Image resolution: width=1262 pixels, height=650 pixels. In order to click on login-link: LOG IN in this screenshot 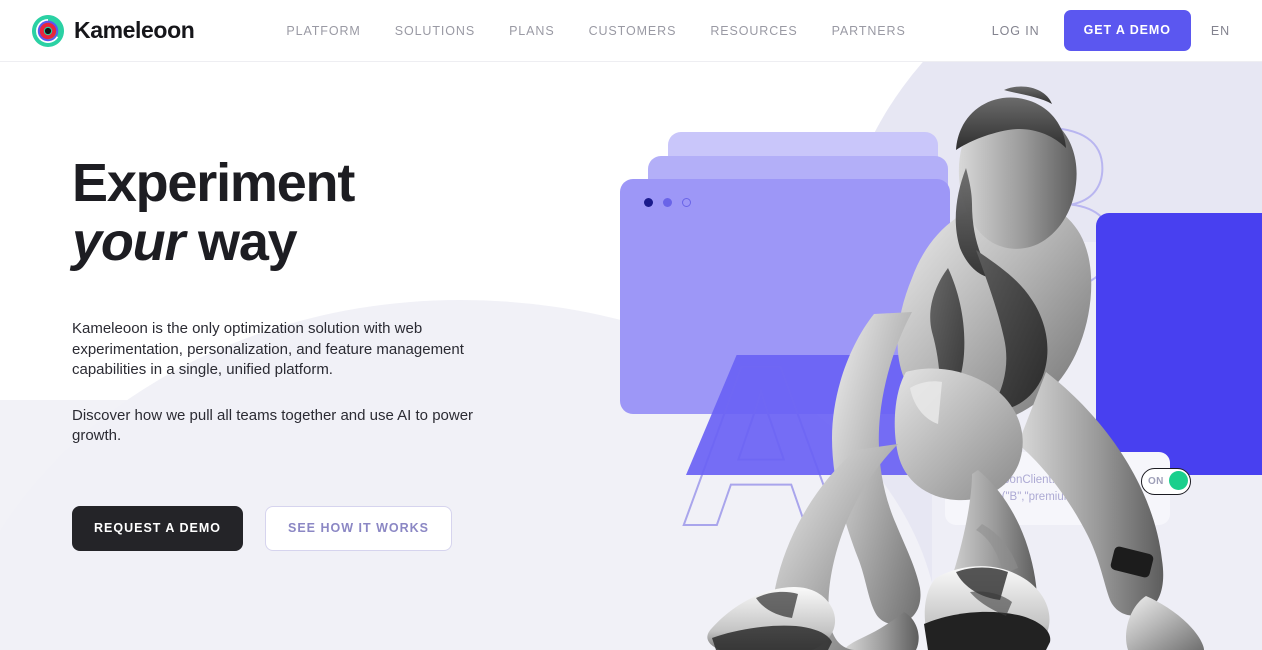, I will do `click(1016, 31)`.